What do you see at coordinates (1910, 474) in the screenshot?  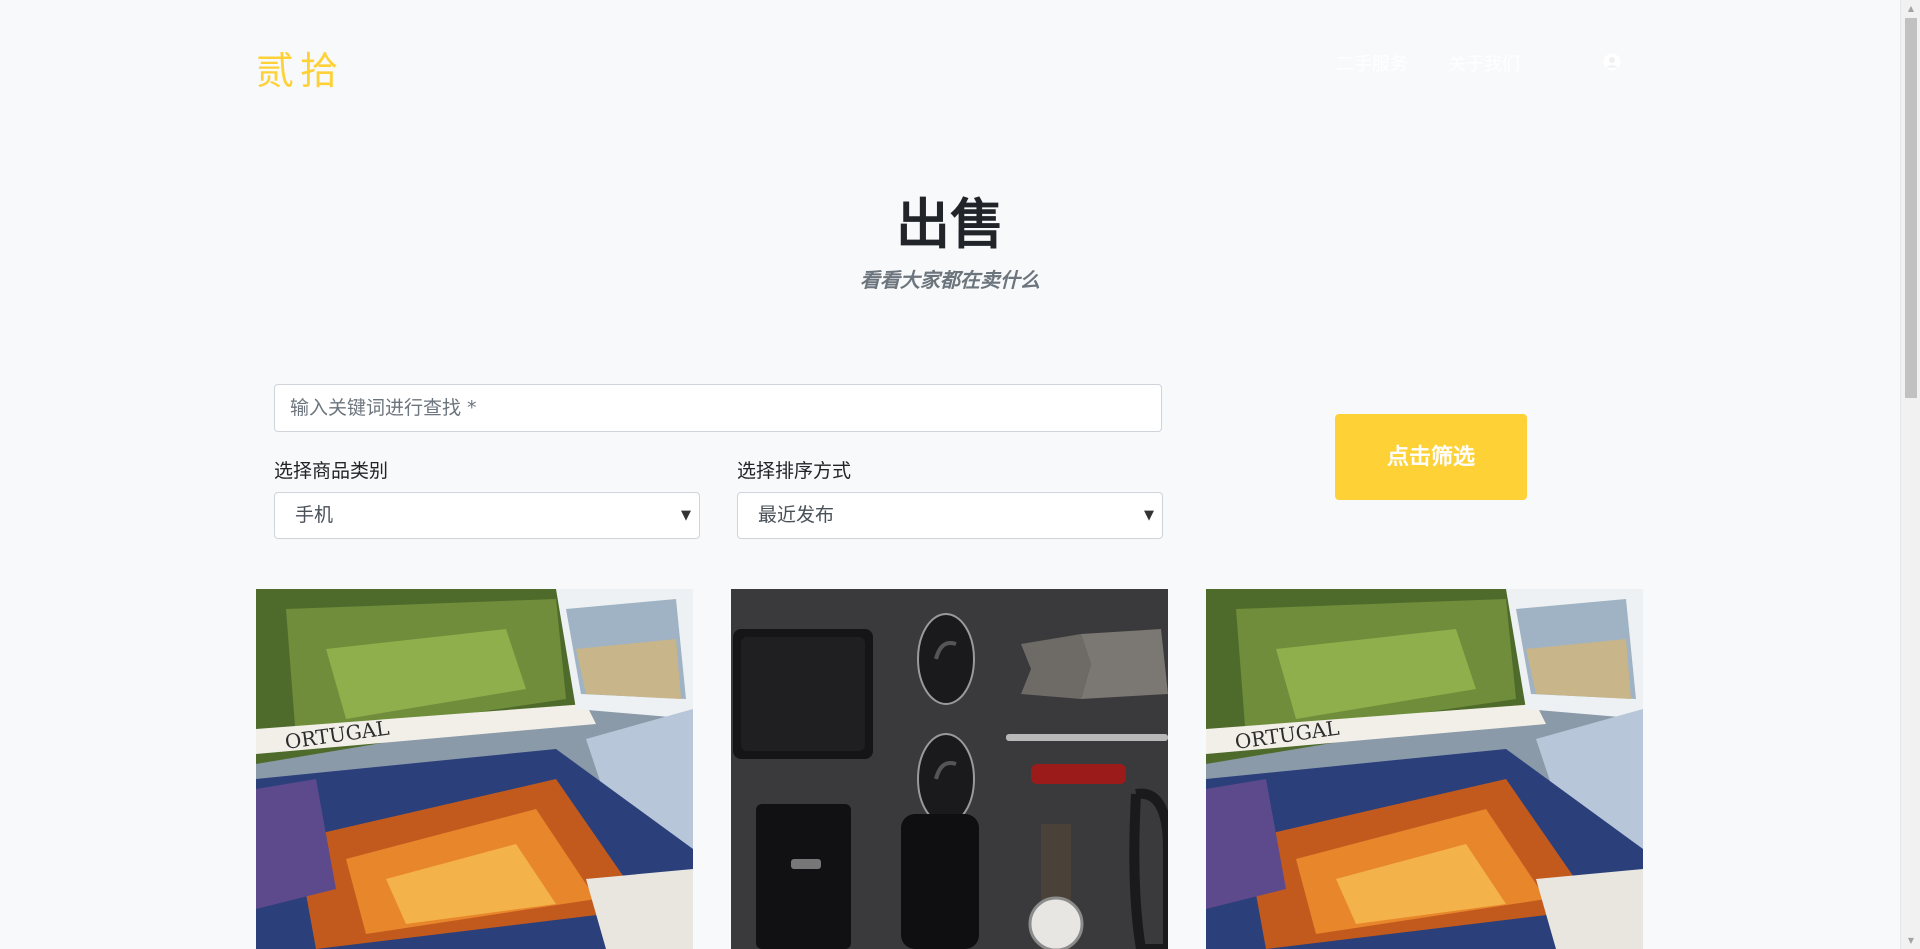 I see `page-scrollbar: ▲ ▼` at bounding box center [1910, 474].